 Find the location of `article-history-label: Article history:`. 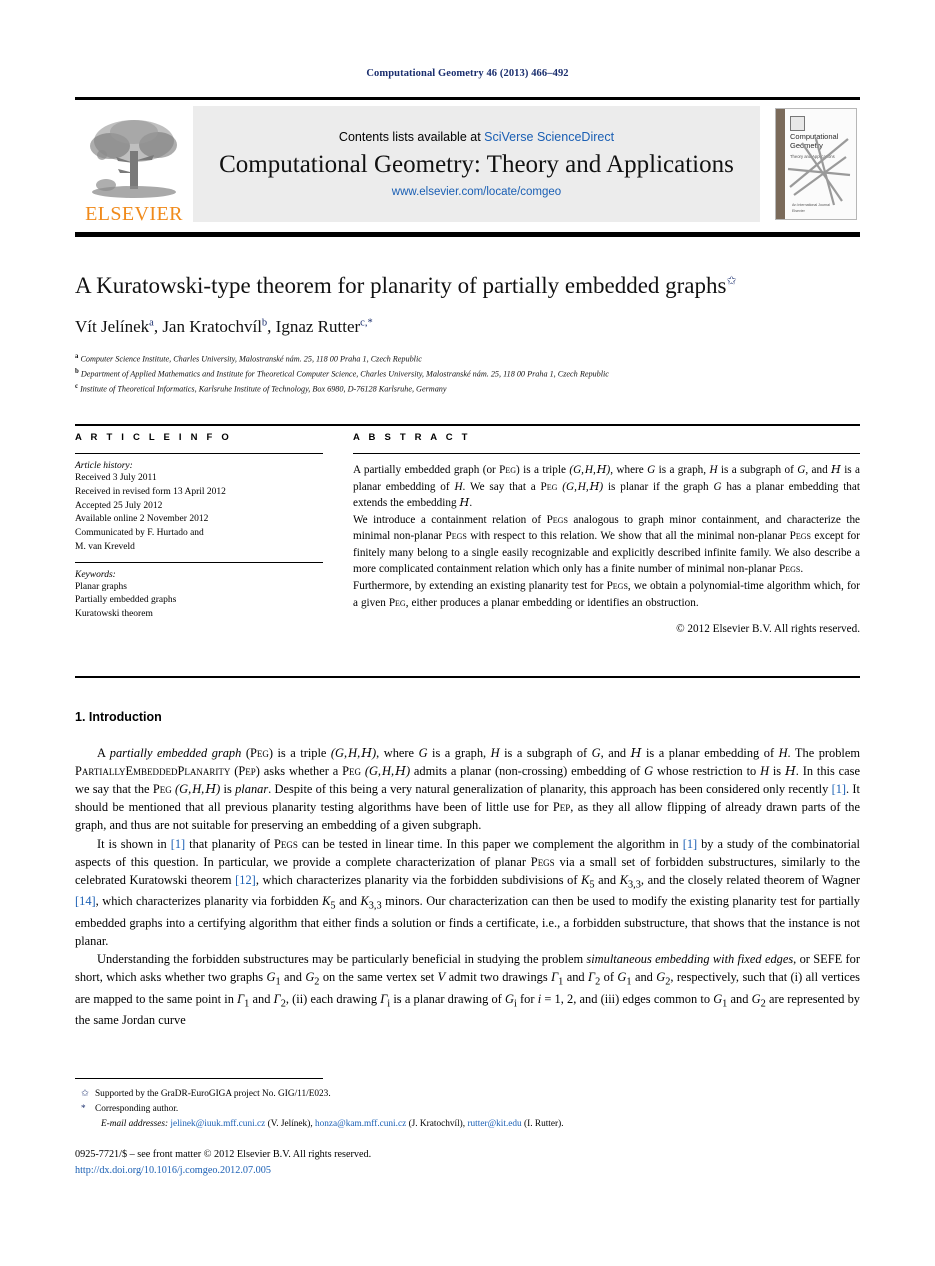

article-history-label: Article history: is located at coordinates (104, 466).